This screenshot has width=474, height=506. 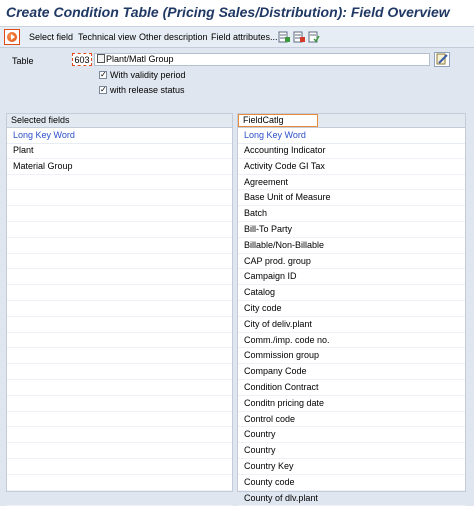 What do you see at coordinates (314, 37) in the screenshot?
I see `check-document-icon` at bounding box center [314, 37].